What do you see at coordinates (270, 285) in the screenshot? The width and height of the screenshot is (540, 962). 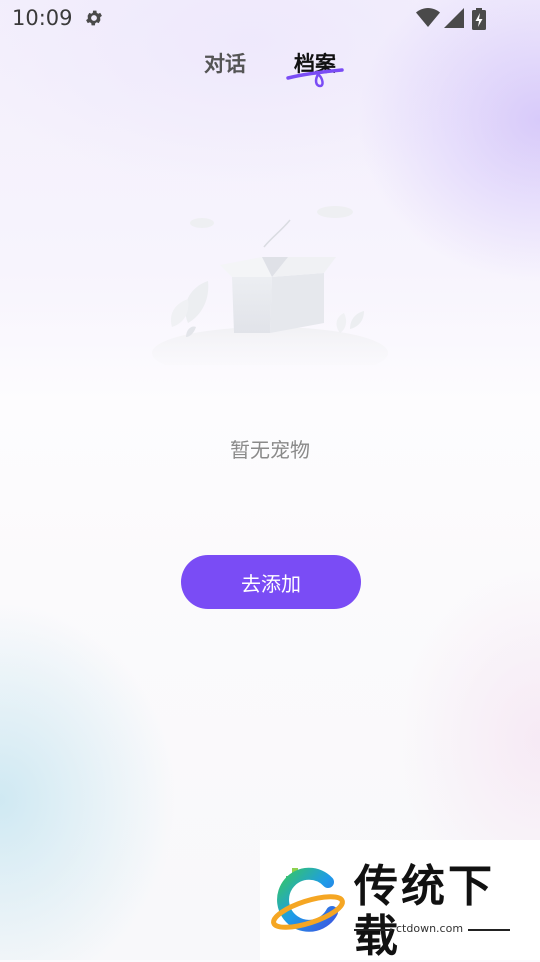 I see `empty-box-illustration` at bounding box center [270, 285].